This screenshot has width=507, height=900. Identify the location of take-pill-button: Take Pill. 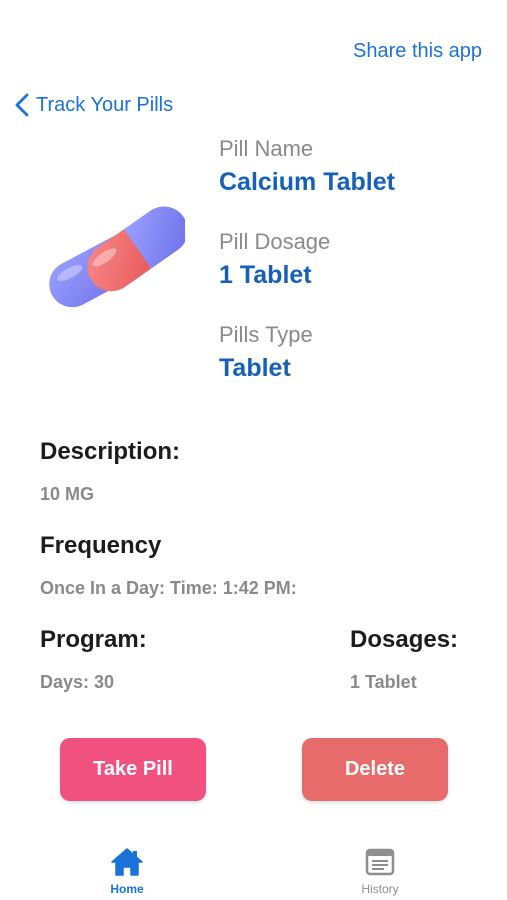
(133, 769).